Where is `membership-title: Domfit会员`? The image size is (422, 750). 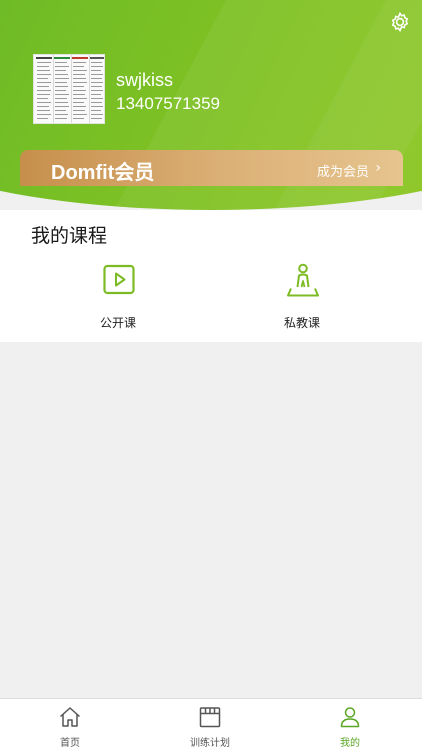
membership-title: Domfit会员 is located at coordinates (103, 173).